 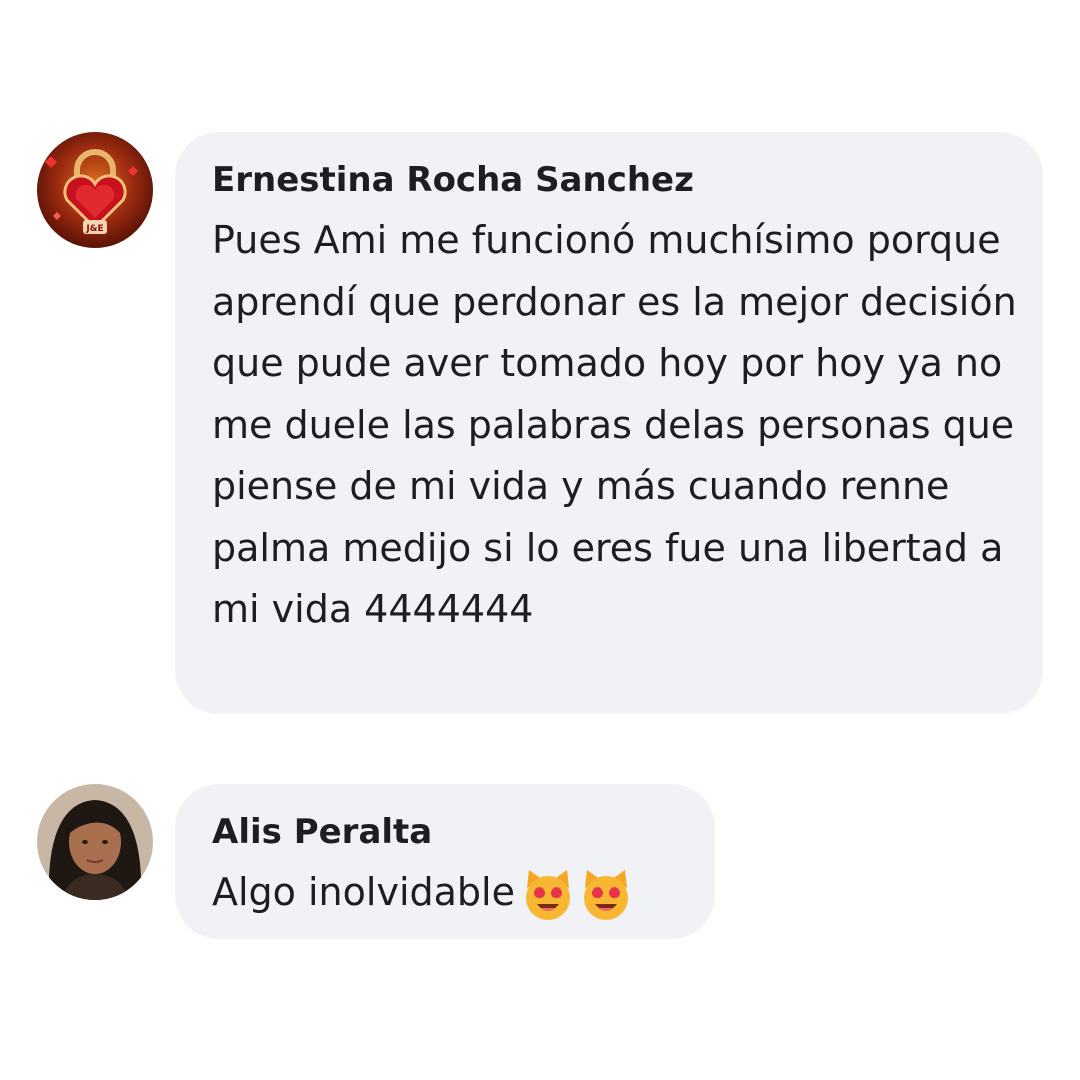 I want to click on comment-text-line: Algo inolvidable, so click(x=448, y=893).